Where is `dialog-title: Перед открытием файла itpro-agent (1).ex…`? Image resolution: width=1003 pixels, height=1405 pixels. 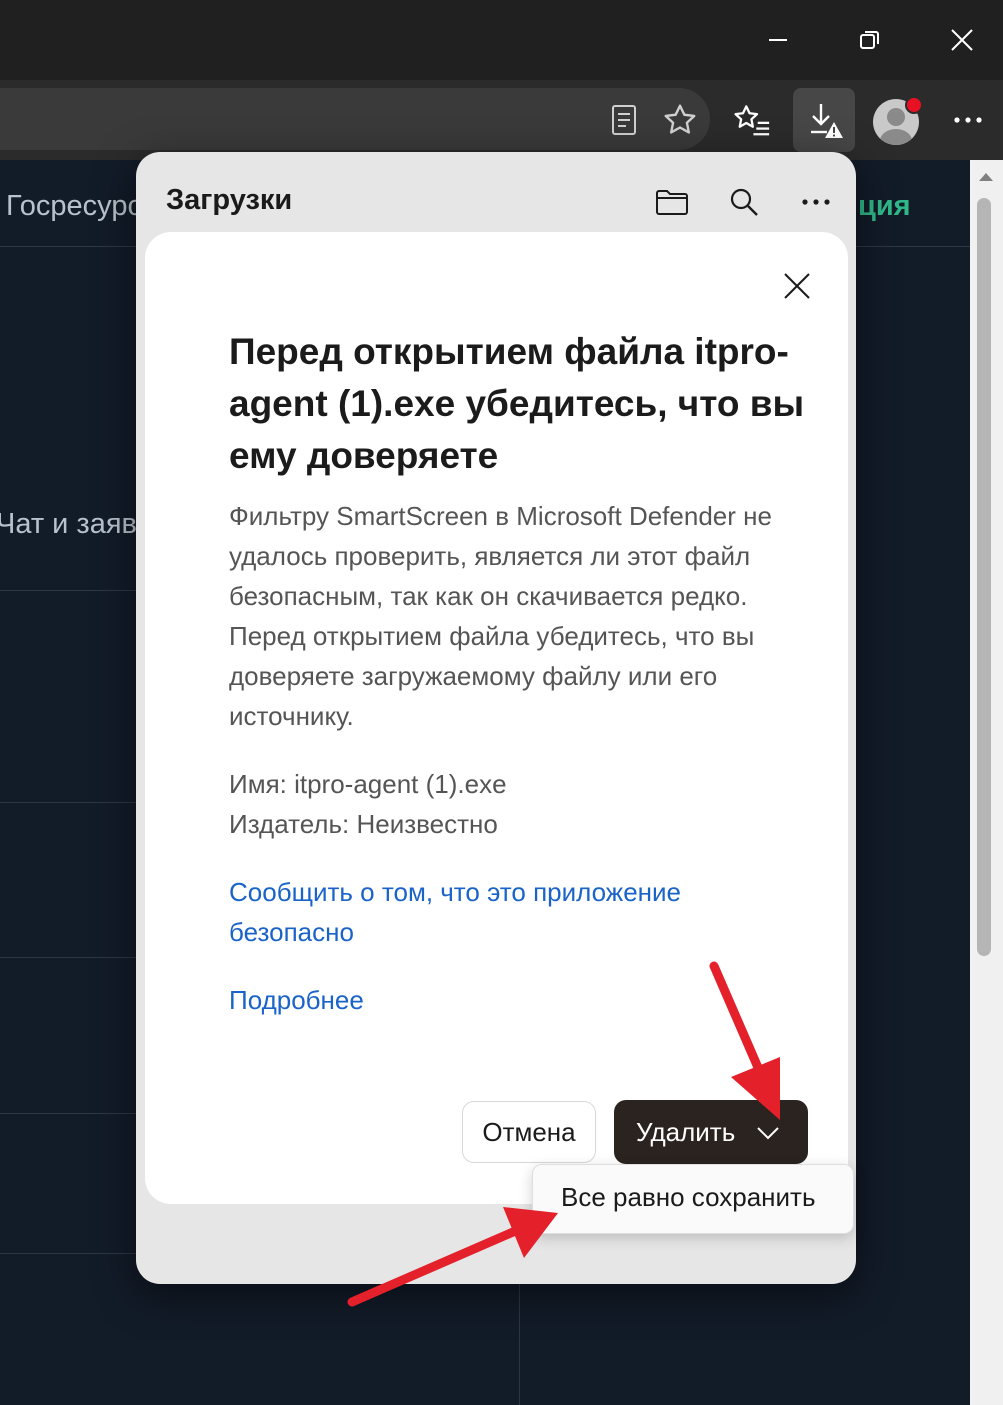
dialog-title: Перед открытием файла itpro-agent (1).ex… is located at coordinates (517, 403).